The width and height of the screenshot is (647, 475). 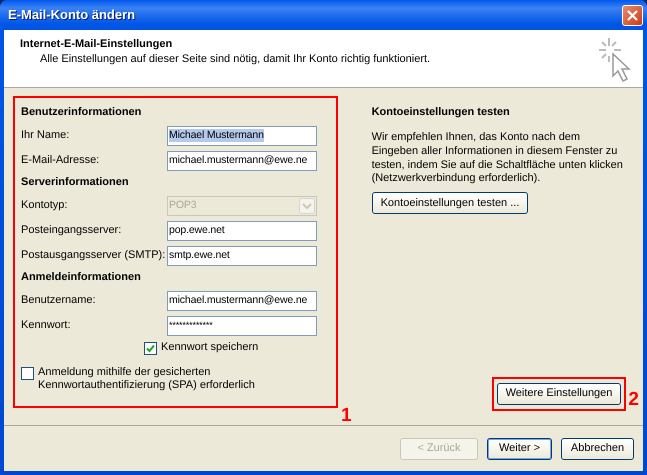 I want to click on next-button: Weiter >, so click(x=519, y=449).